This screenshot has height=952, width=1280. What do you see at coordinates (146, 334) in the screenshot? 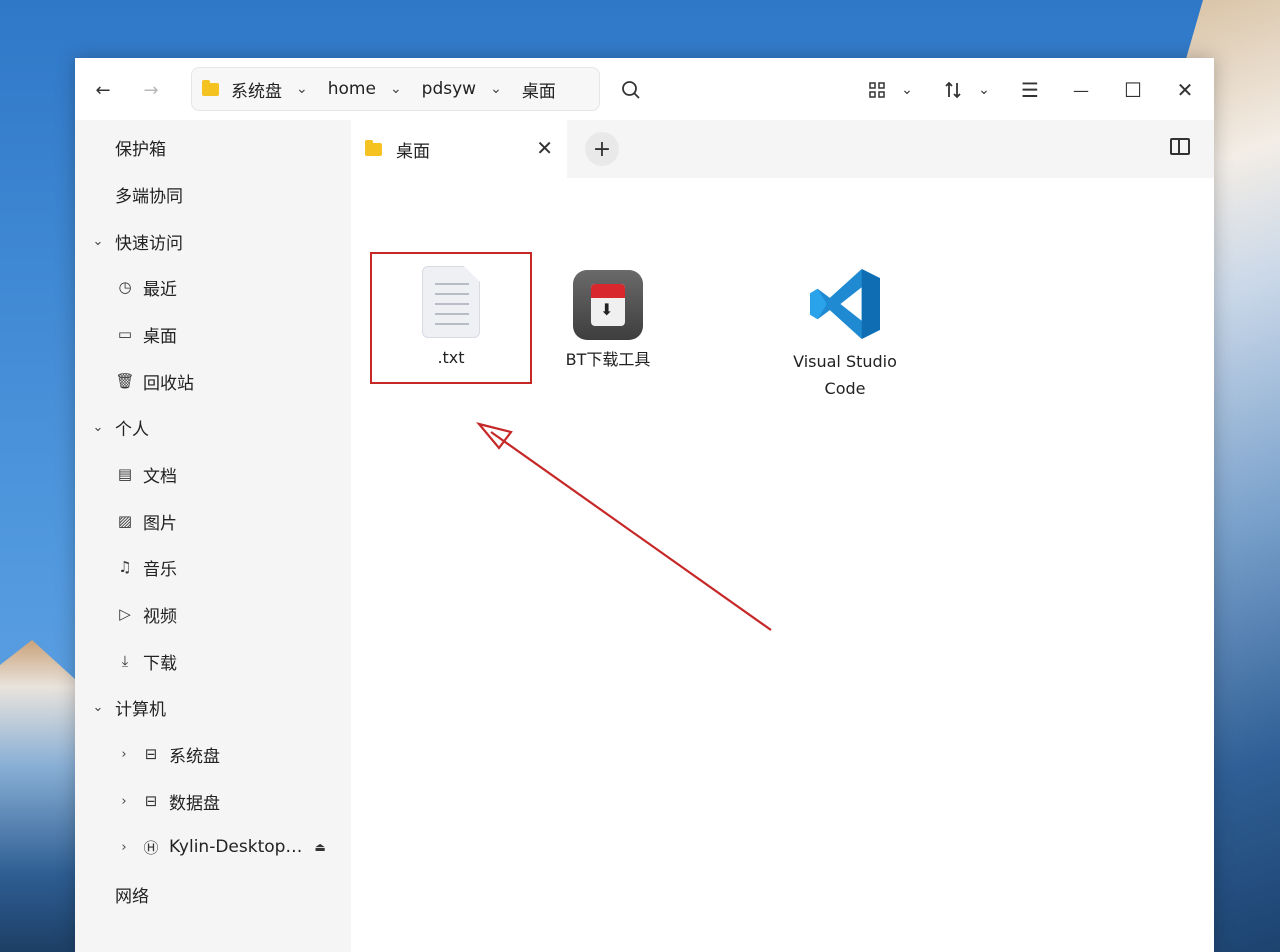
I see `sidebar-item-desktop: ▭ 桌面` at bounding box center [146, 334].